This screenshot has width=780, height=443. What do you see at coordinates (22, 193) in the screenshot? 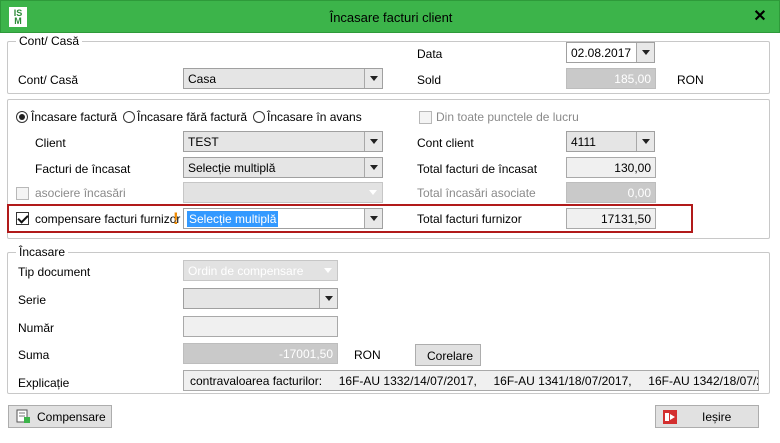
I see `asociere-checkbox` at bounding box center [22, 193].